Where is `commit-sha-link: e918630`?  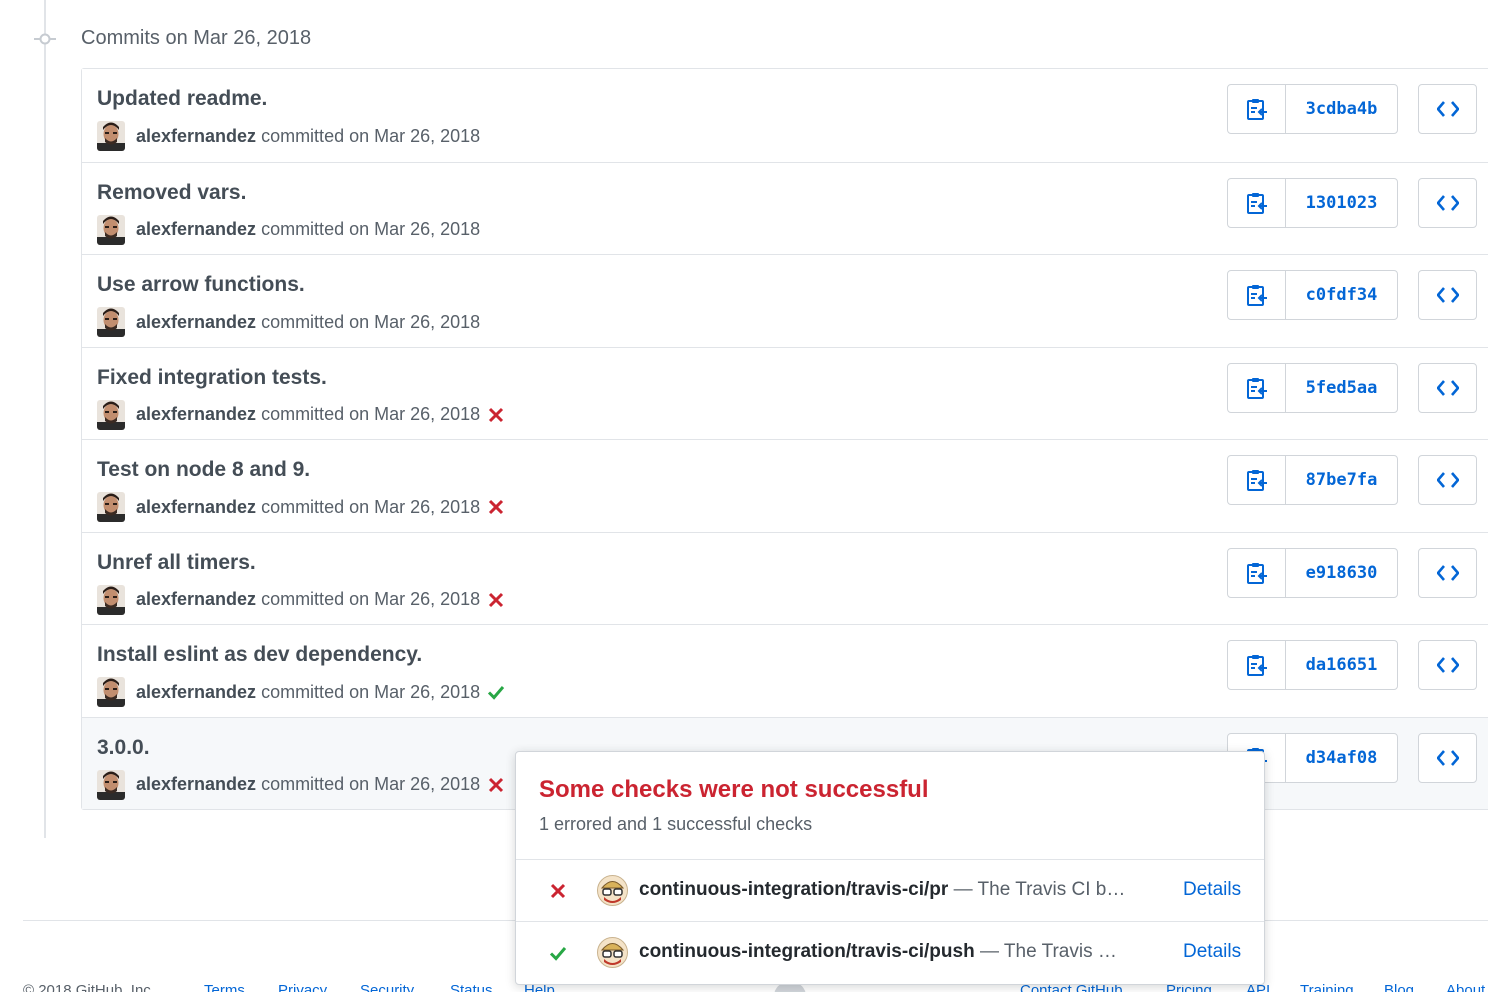 commit-sha-link: e918630 is located at coordinates (1341, 572).